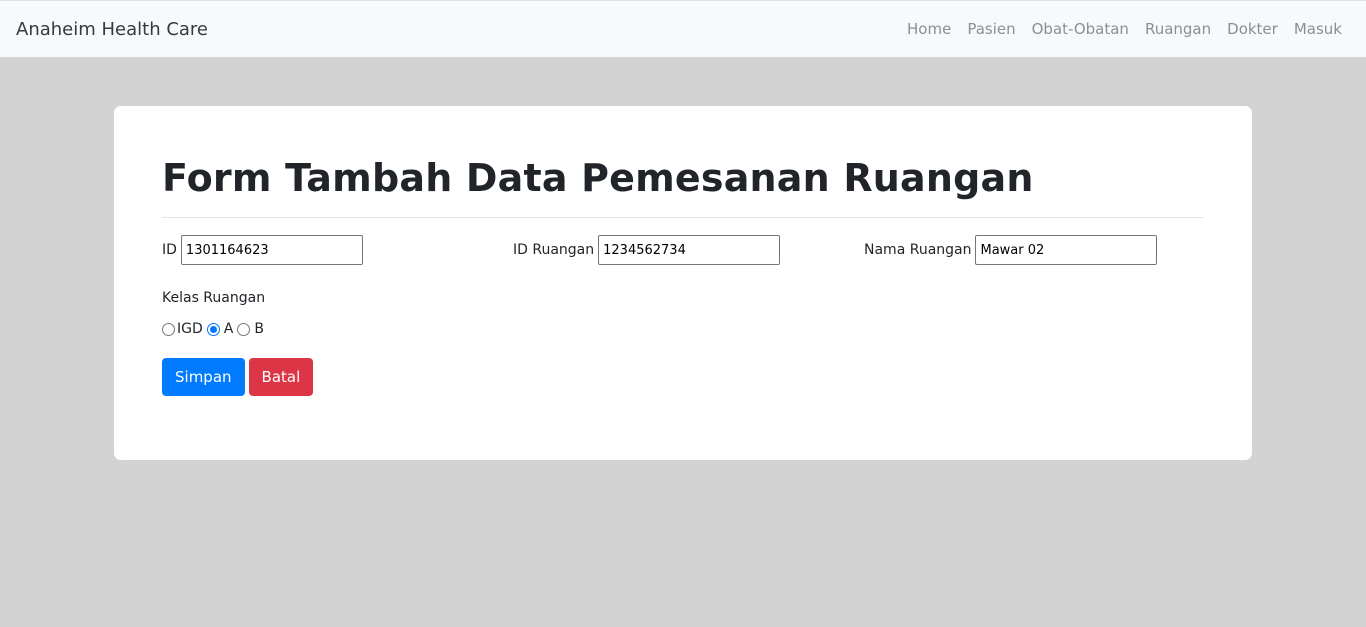 The width and height of the screenshot is (1366, 627). What do you see at coordinates (203, 377) in the screenshot?
I see `save-button: Simpan` at bounding box center [203, 377].